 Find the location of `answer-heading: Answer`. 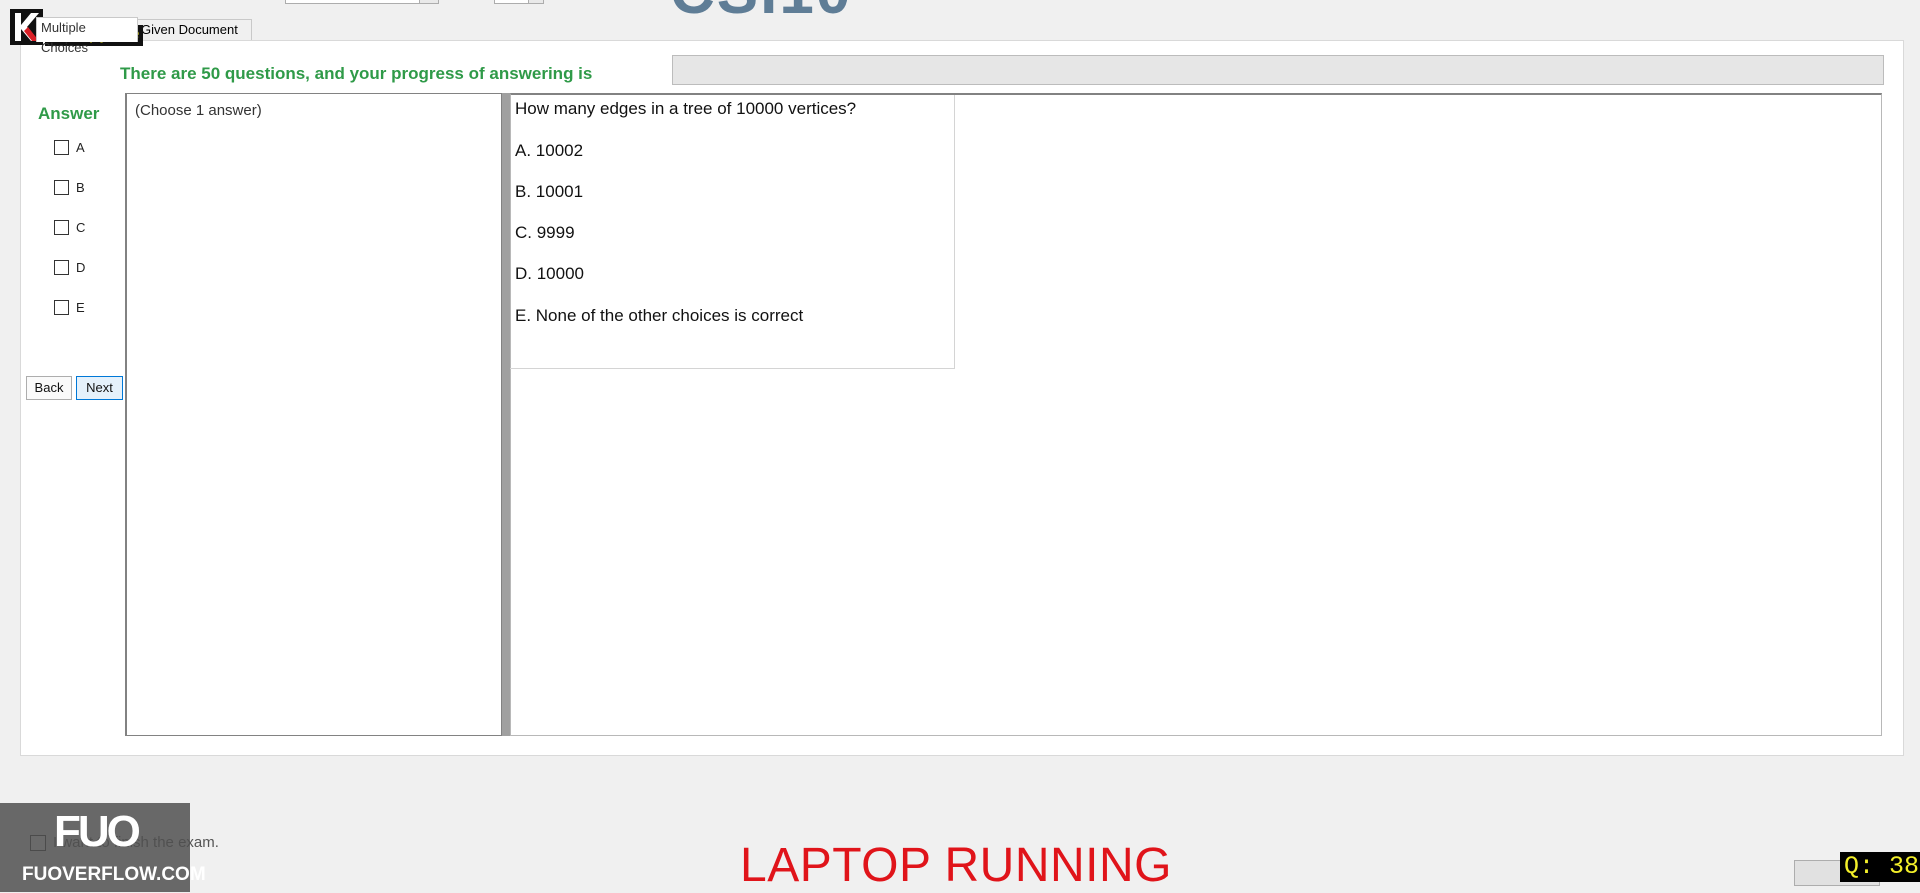

answer-heading: Answer is located at coordinates (69, 113).